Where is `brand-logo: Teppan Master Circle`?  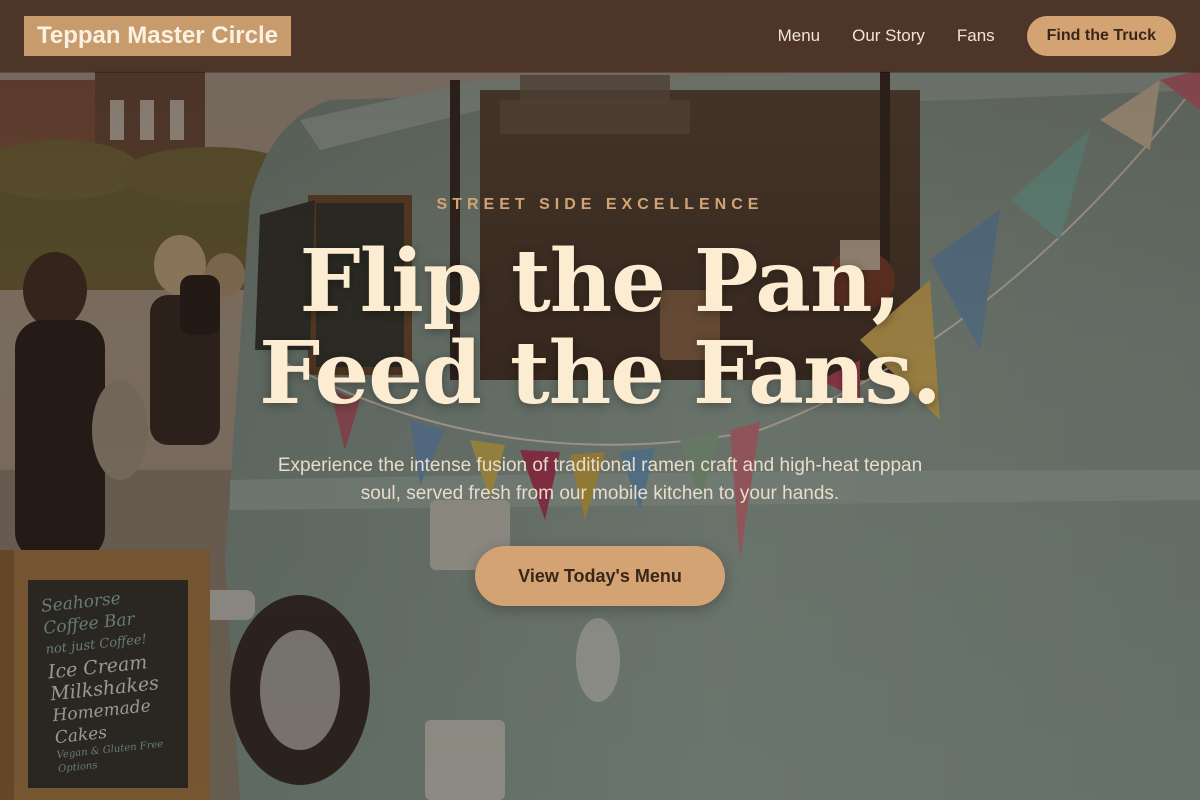
brand-logo: Teppan Master Circle is located at coordinates (157, 36).